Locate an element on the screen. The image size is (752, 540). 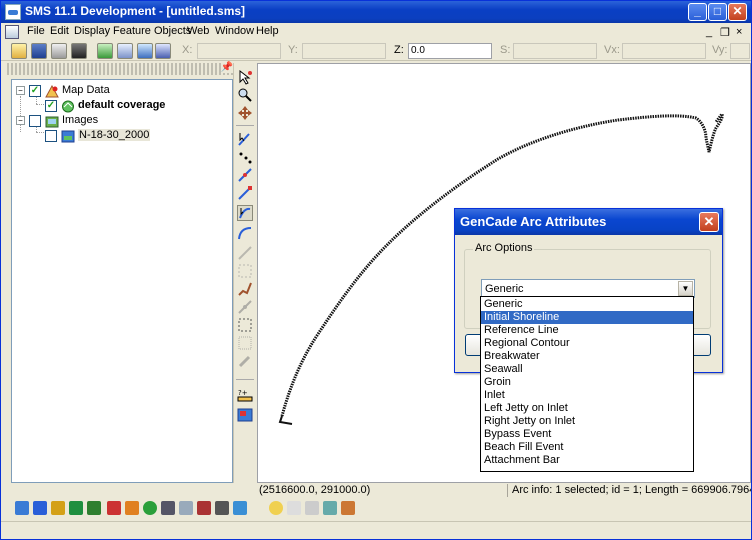
frame-icon is located at coordinates (145, 51).